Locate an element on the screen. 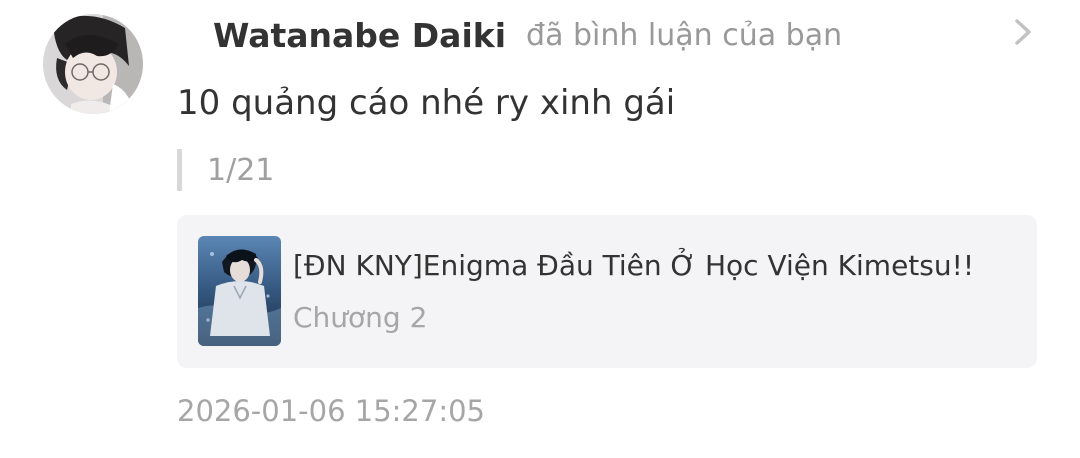 The width and height of the screenshot is (1080, 458). user-avatar is located at coordinates (93, 64).